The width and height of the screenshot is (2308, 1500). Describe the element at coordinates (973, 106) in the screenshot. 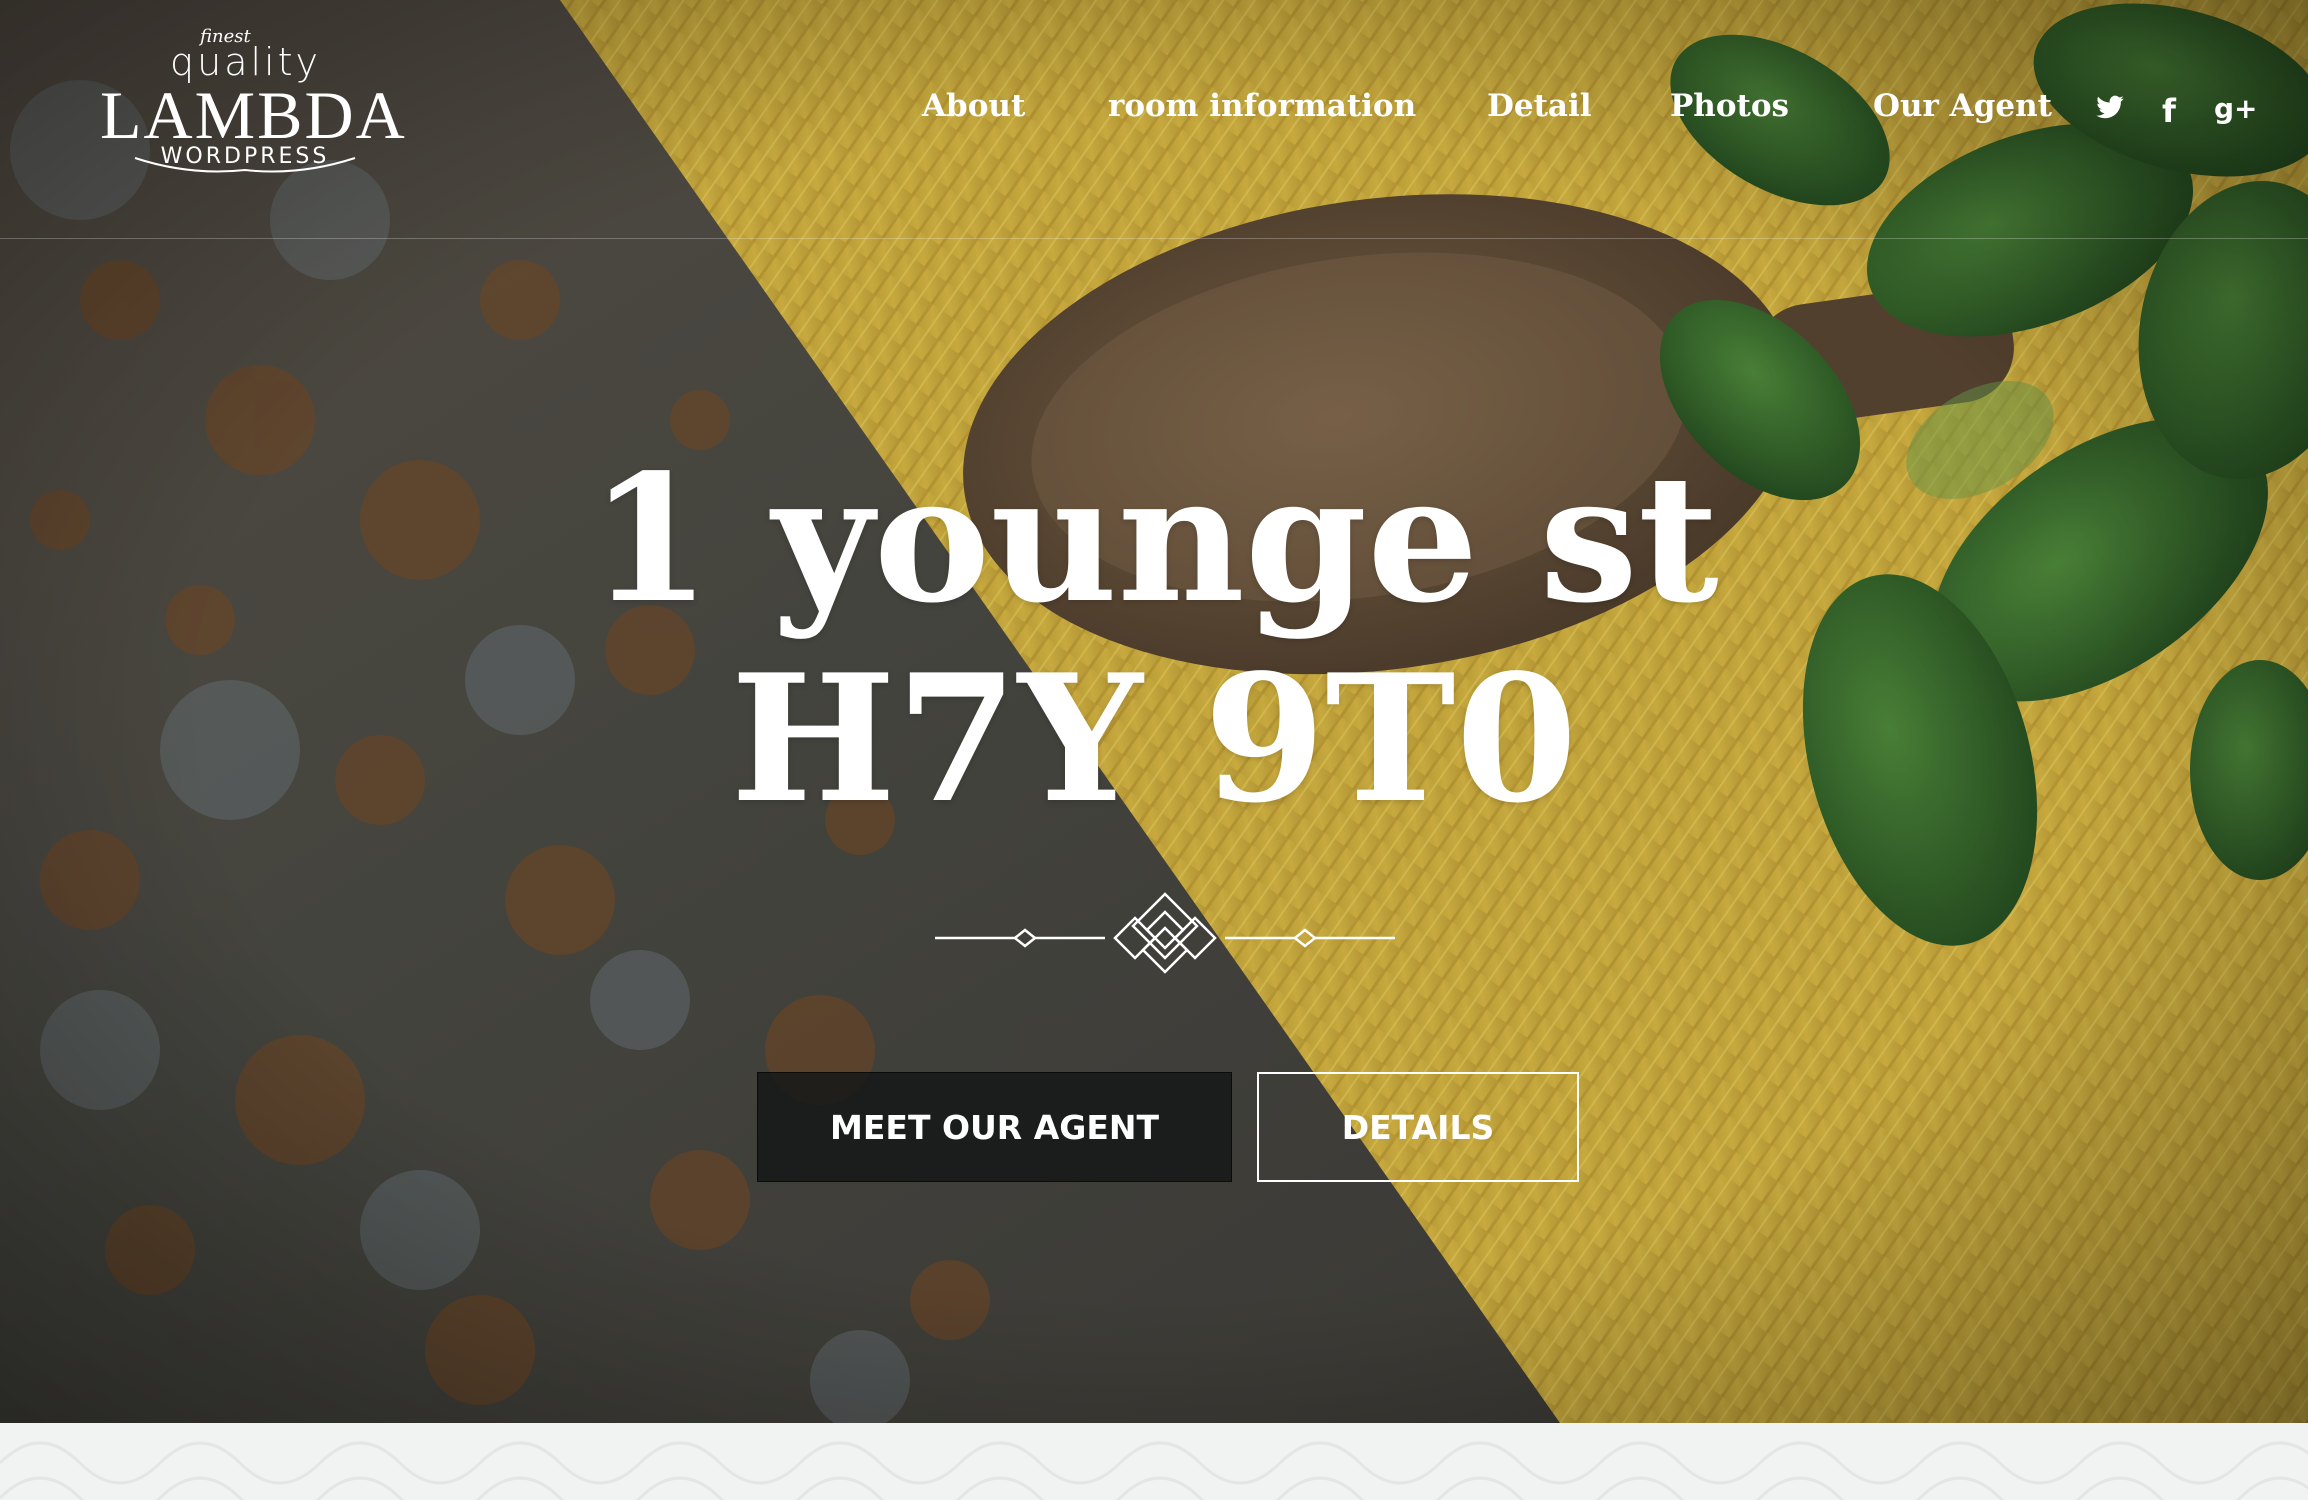

I see `nav-item-about: About` at that location.